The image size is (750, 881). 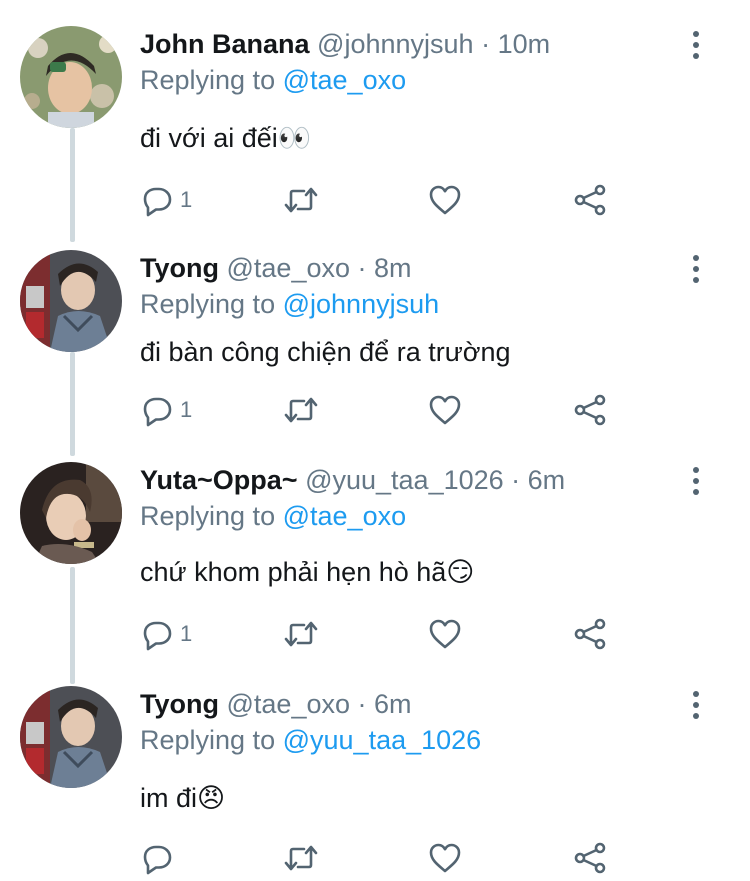 I want to click on author-handle: @yuu_taa_1026, so click(x=404, y=480).